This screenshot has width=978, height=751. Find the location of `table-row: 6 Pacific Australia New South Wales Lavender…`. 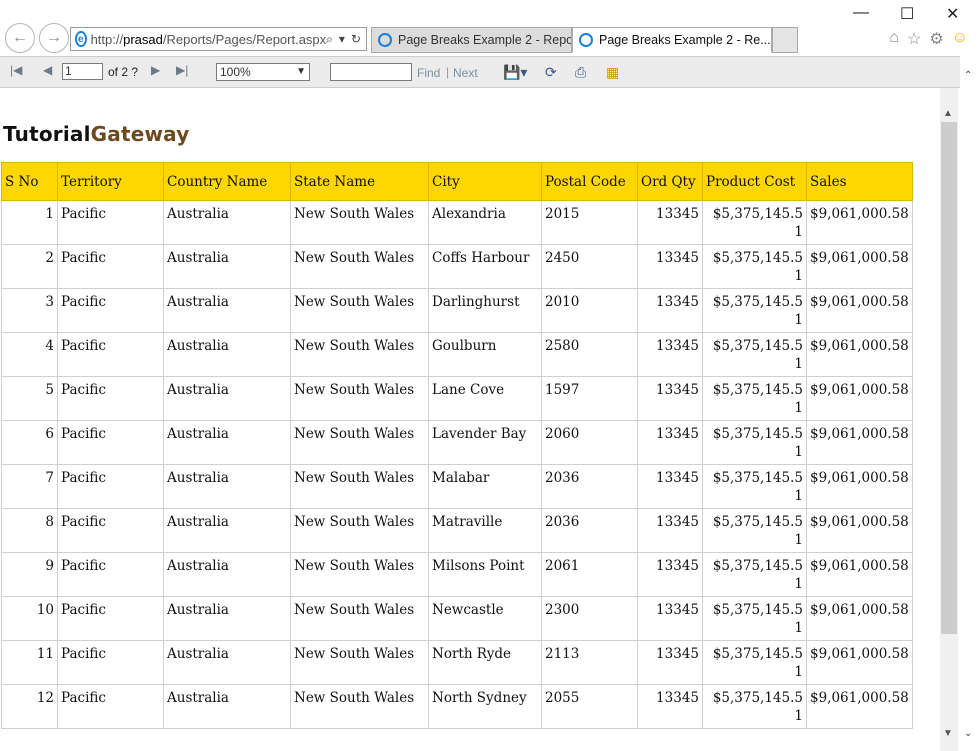

table-row: 6 Pacific Australia New South Wales Lavender… is located at coordinates (457, 442).